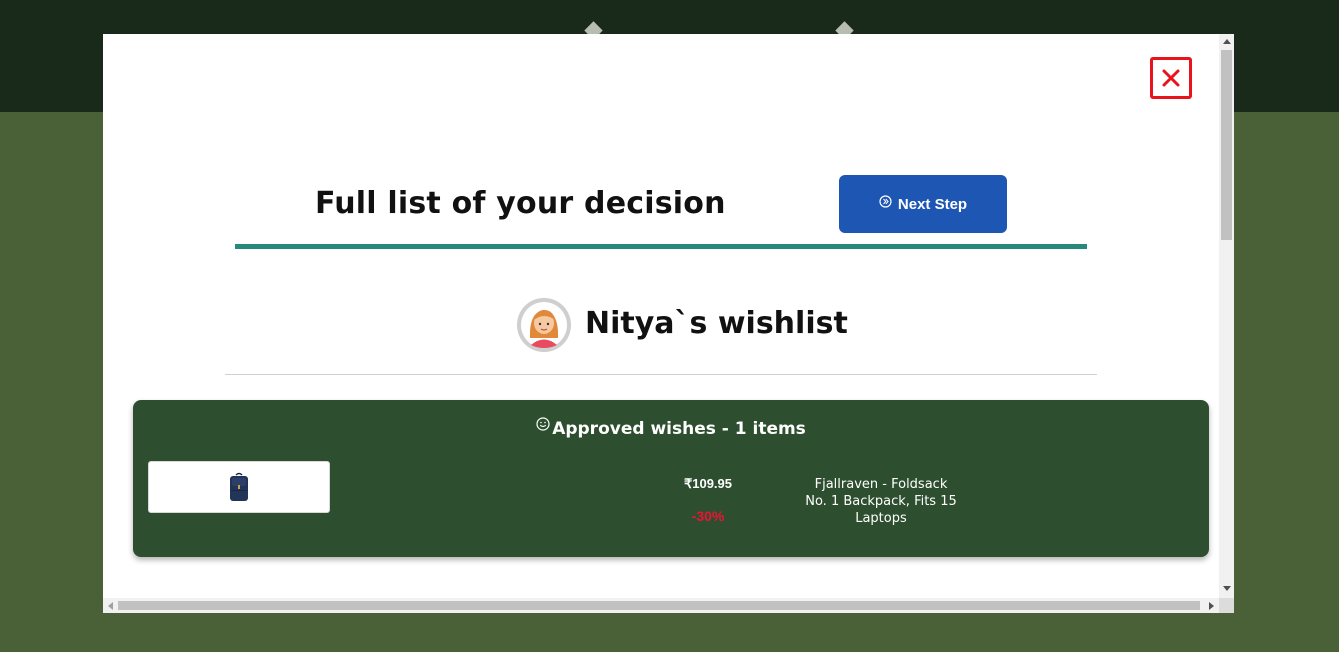 This screenshot has height=652, width=1339. I want to click on vertical-scroll-thumb, so click(1226, 145).